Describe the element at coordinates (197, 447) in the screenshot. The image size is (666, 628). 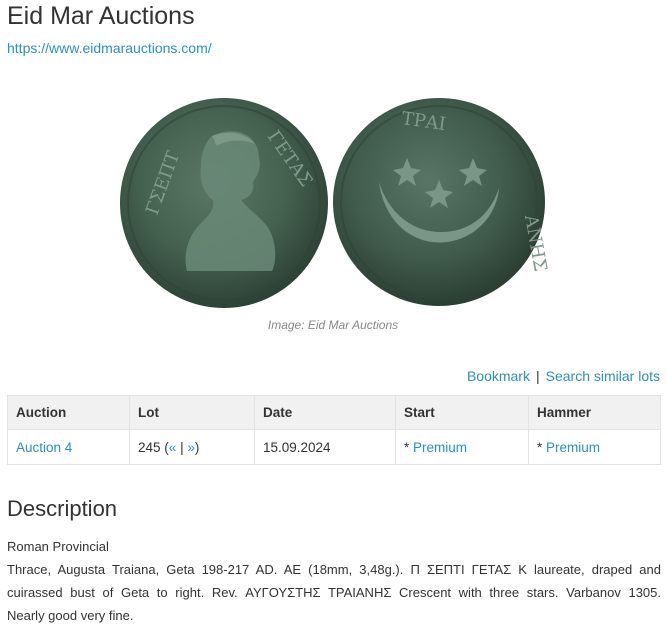
I see `lot-nav-close: )` at that location.